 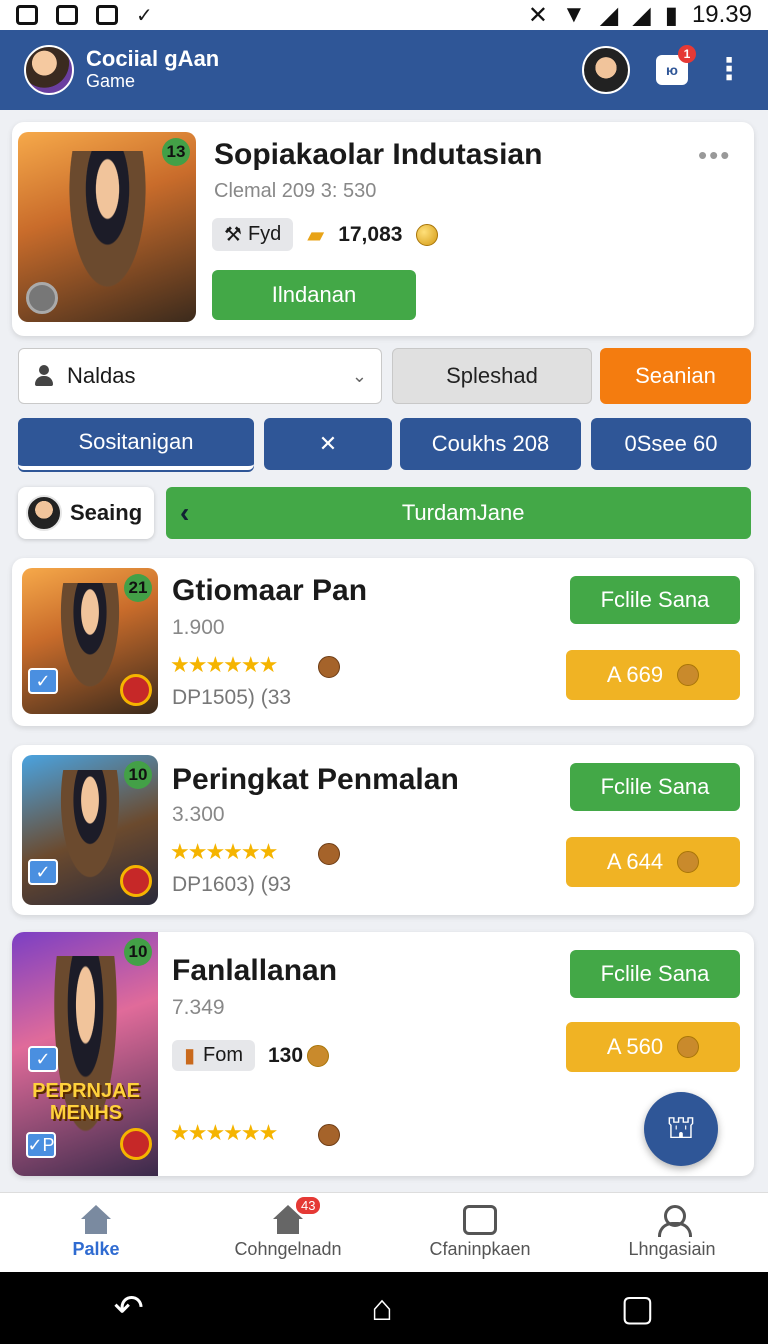 I want to click on buy-button: A 644, so click(x=653, y=862).